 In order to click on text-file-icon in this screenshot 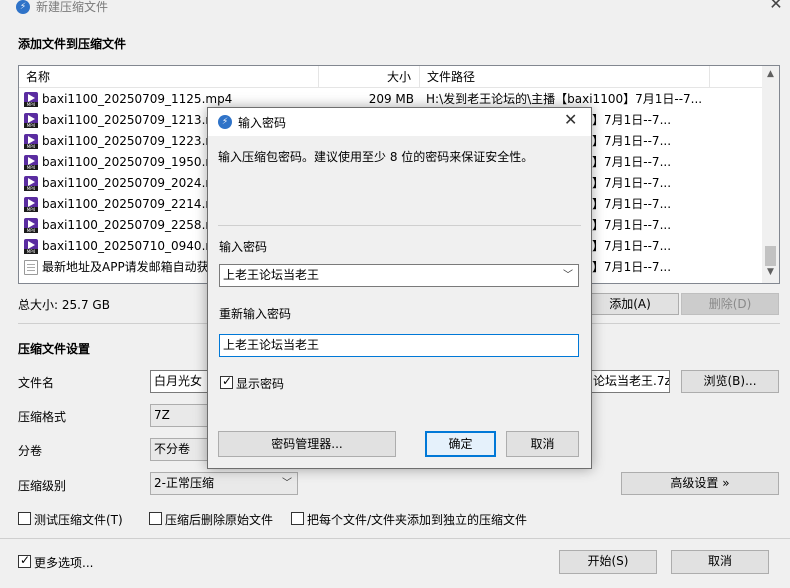, I will do `click(31, 267)`.